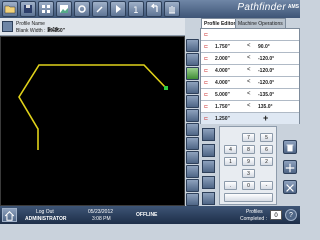  I want to click on logout-button: Log Out, so click(45, 212).